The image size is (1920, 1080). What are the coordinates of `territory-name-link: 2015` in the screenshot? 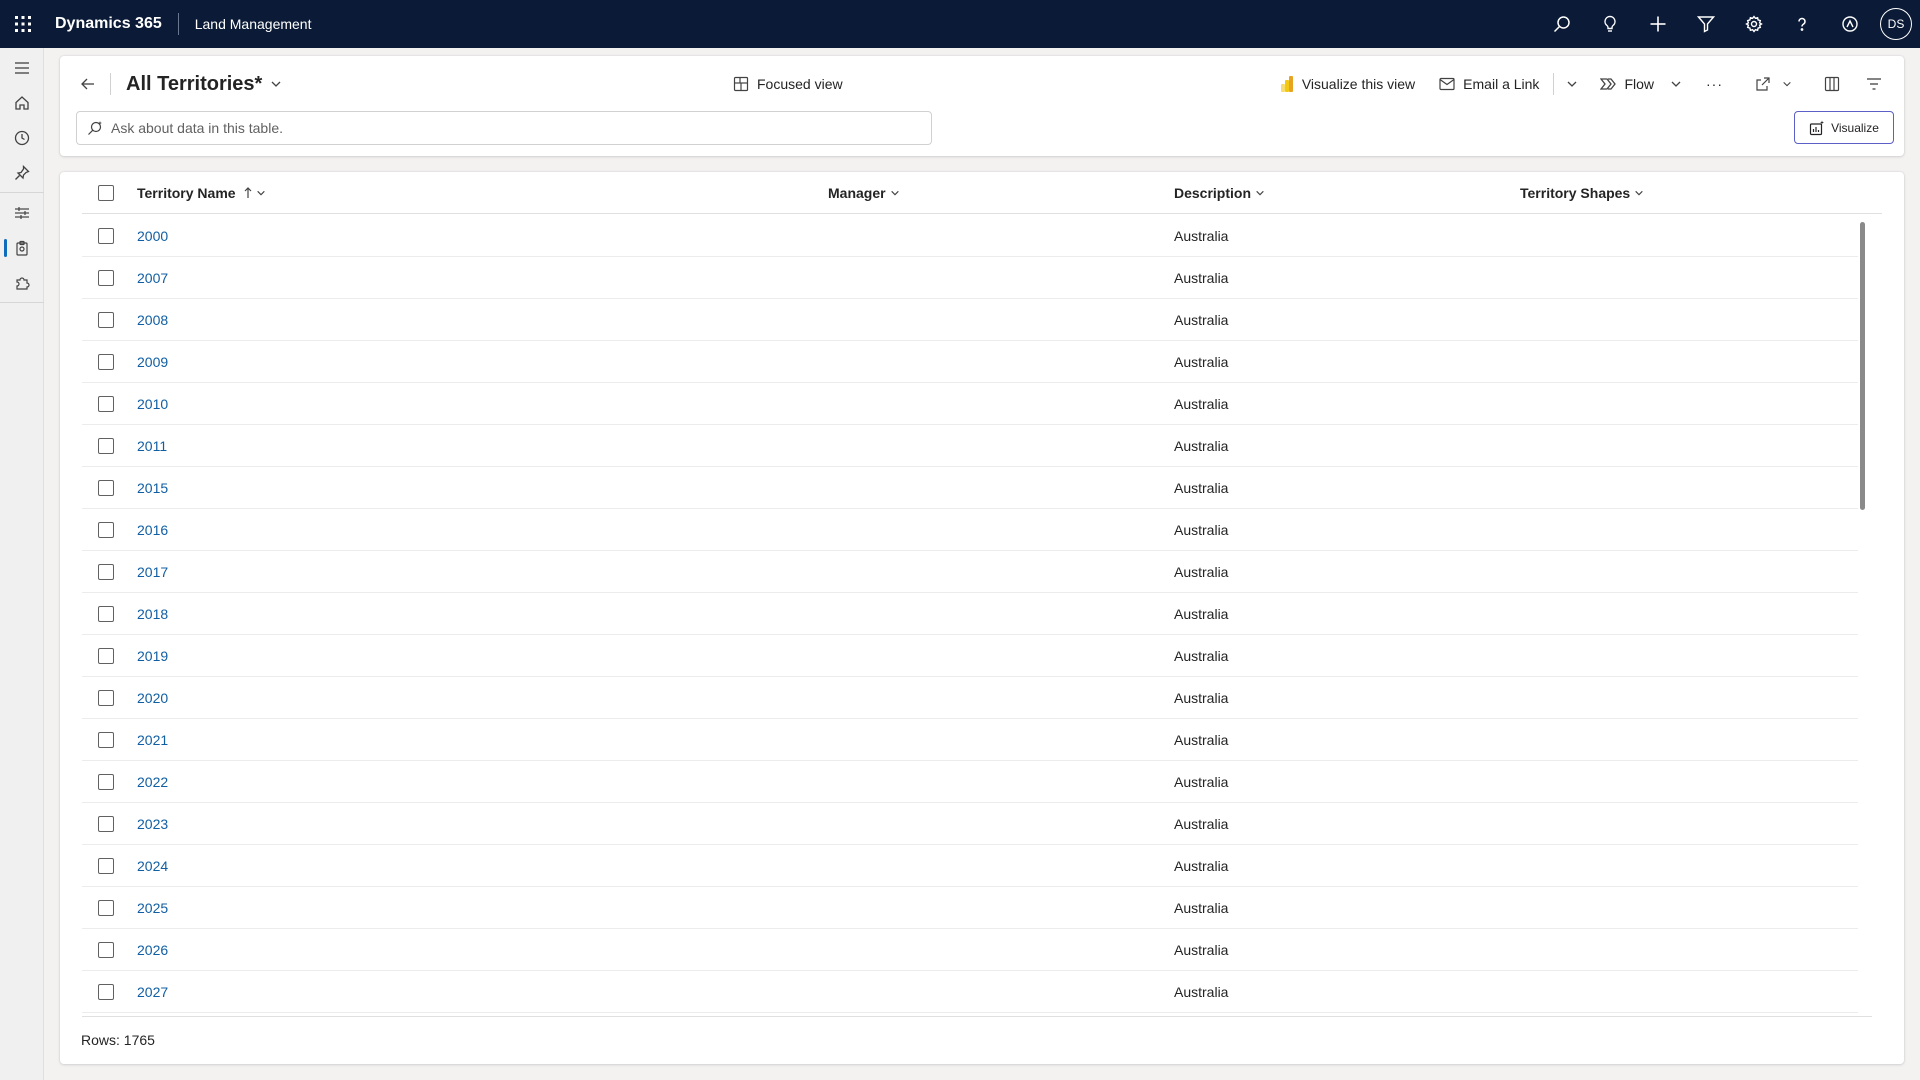 It's located at (152, 488).